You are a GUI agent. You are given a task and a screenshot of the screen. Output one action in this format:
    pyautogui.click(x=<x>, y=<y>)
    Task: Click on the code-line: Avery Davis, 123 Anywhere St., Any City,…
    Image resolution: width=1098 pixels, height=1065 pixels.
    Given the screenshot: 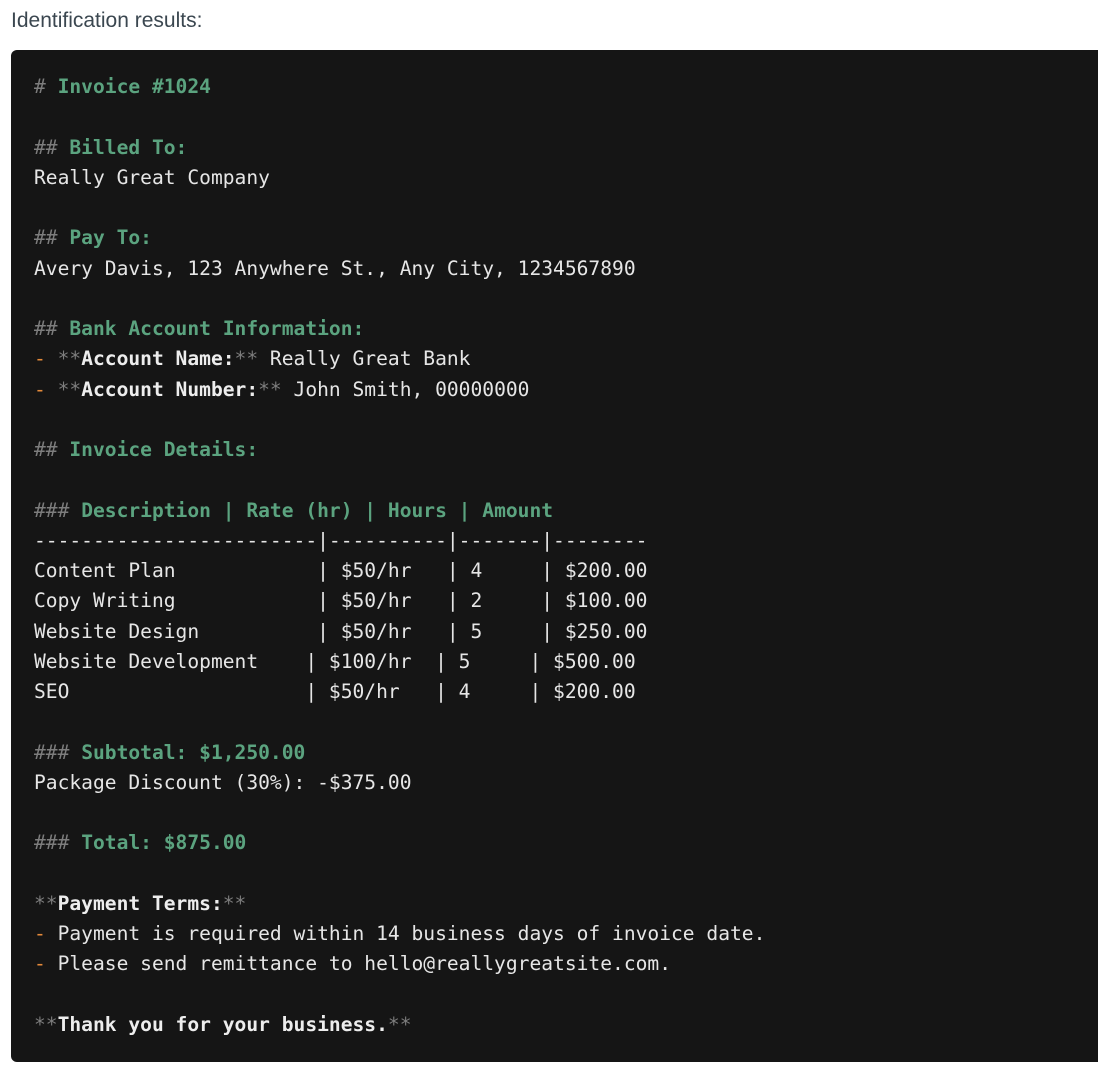 What is the action you would take?
    pyautogui.click(x=566, y=269)
    